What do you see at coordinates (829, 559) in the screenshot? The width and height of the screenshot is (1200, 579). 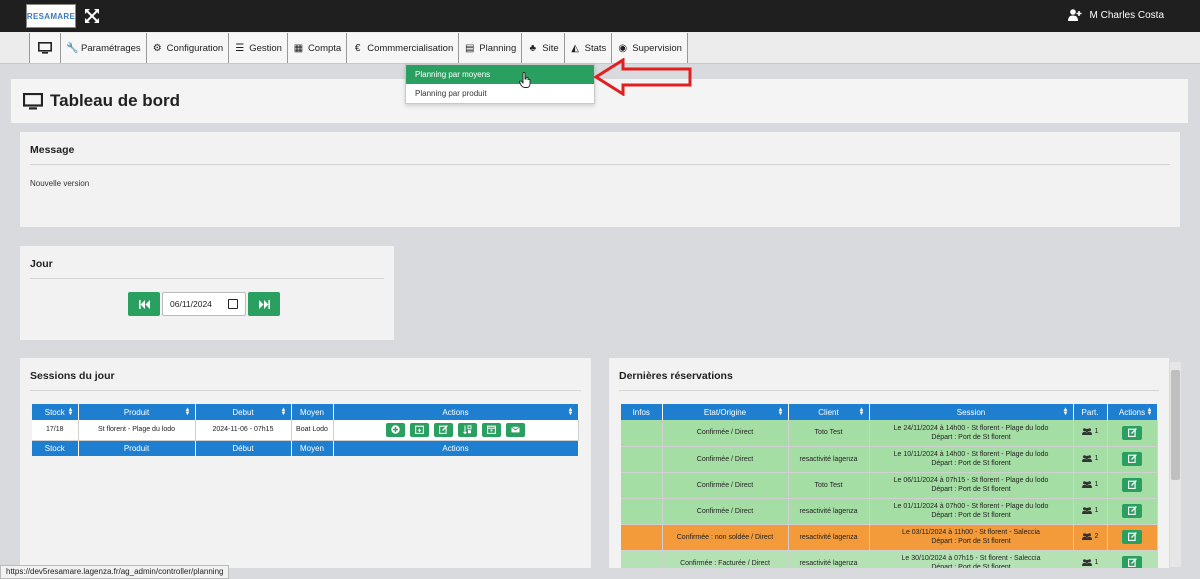 I see `cell-client: resactivité lagenza` at bounding box center [829, 559].